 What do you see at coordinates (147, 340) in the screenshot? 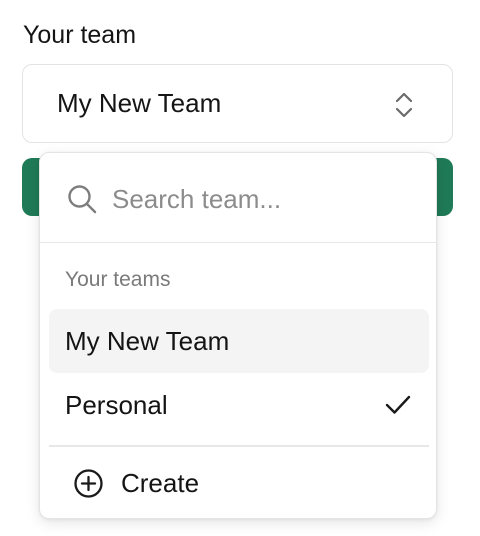
I see `team-option-label: My New Team` at bounding box center [147, 340].